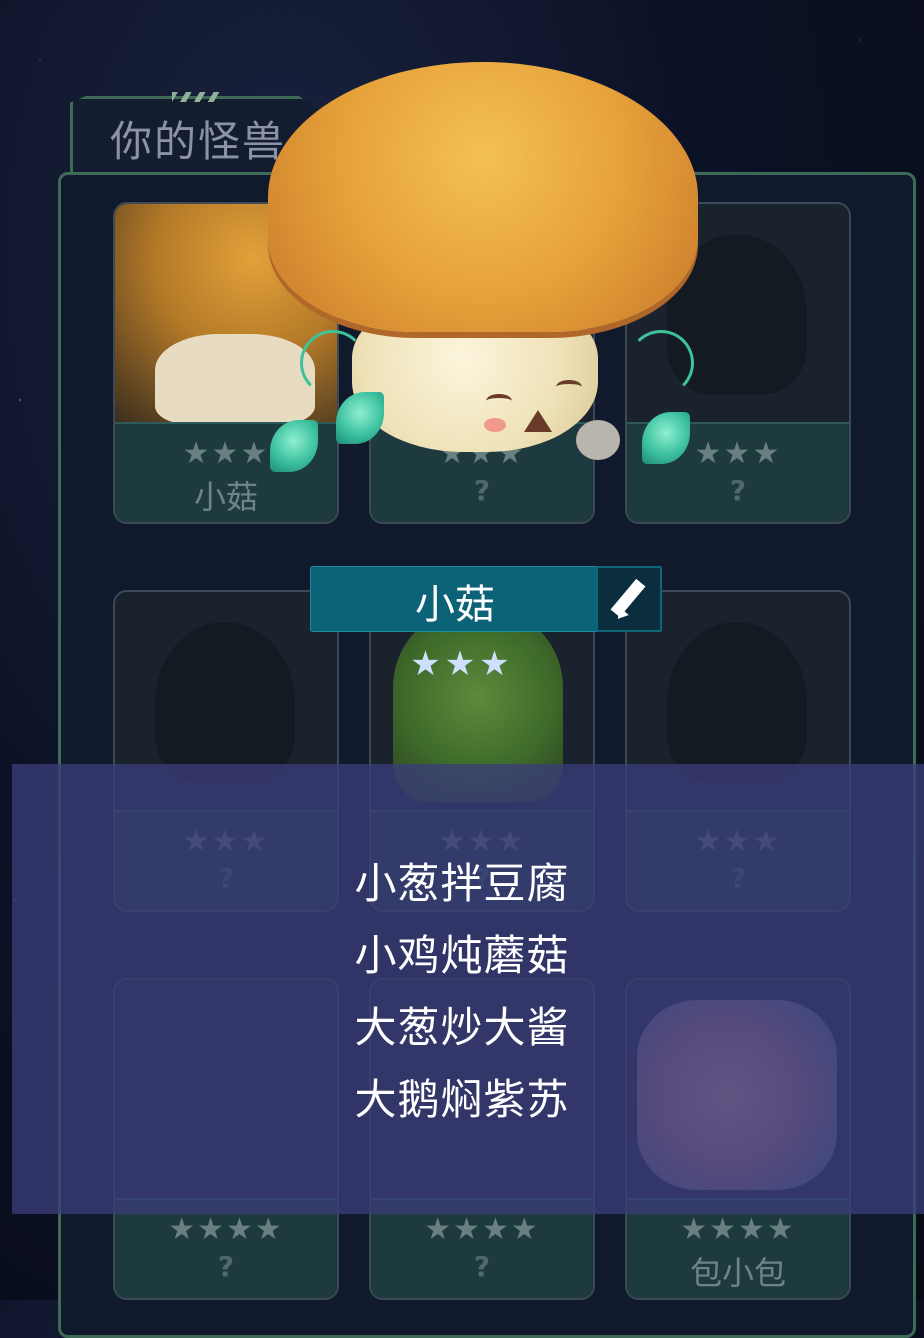 The height and width of the screenshot is (1338, 924). I want to click on monster-name: 小菇, so click(225, 497).